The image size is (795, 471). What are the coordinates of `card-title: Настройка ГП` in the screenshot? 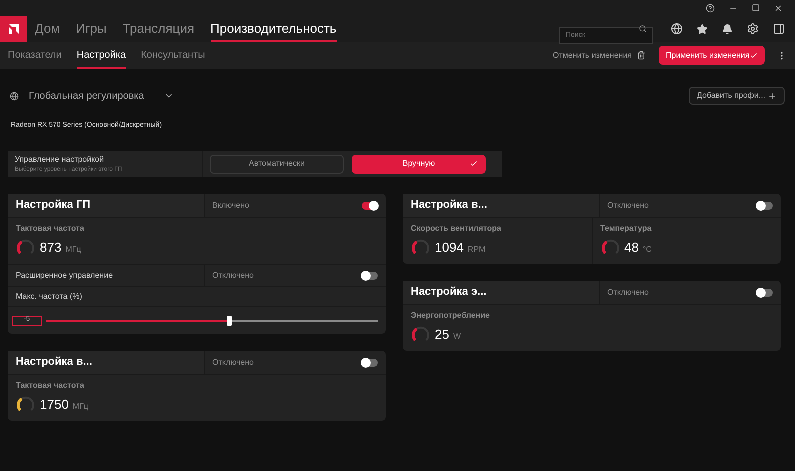 It's located at (53, 206).